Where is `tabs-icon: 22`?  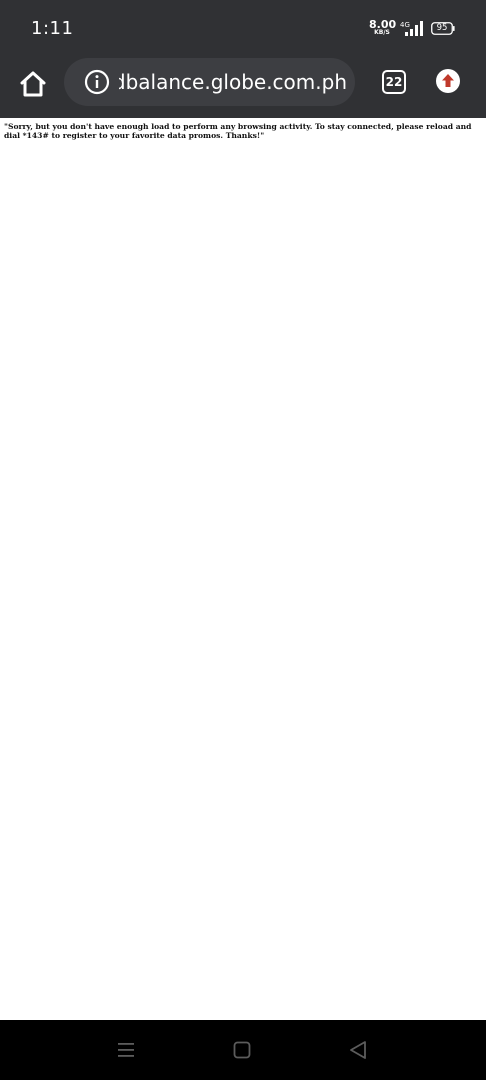
tabs-icon: 22 is located at coordinates (394, 82).